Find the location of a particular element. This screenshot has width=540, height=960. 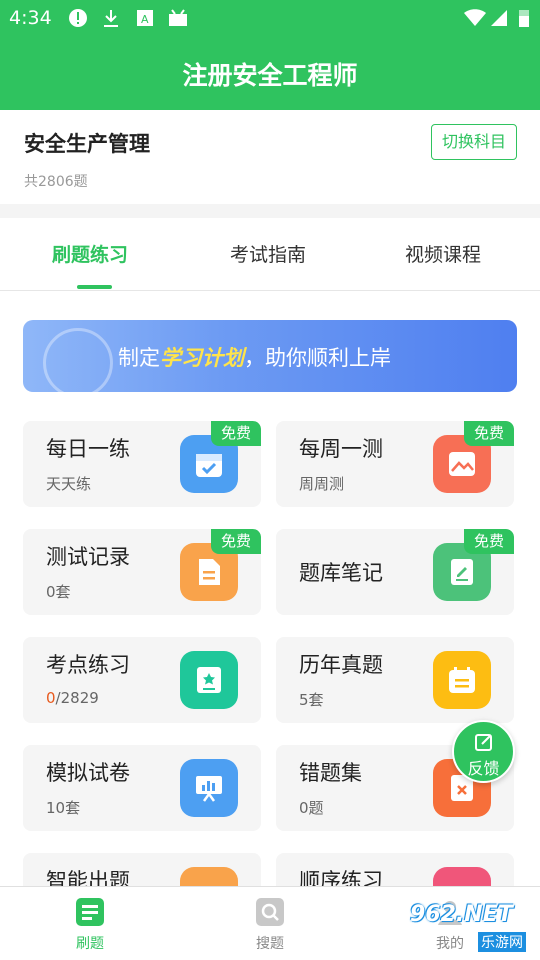

card-title: 历年真题 is located at coordinates (341, 665).